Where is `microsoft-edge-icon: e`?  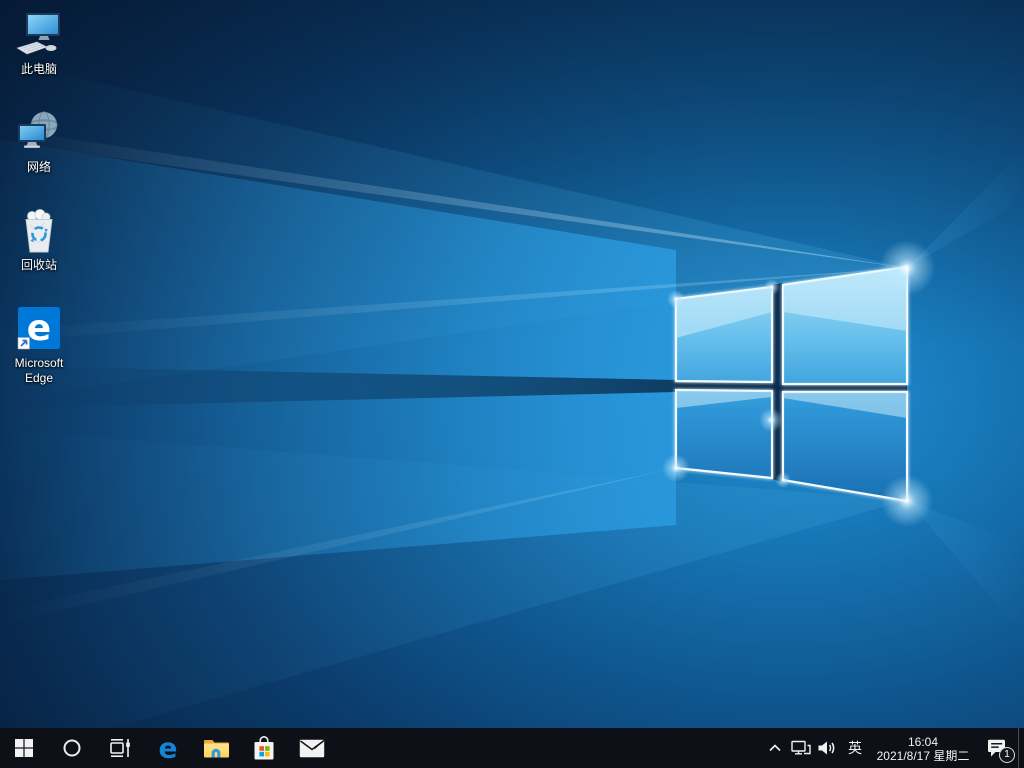 microsoft-edge-icon: e is located at coordinates (39, 328).